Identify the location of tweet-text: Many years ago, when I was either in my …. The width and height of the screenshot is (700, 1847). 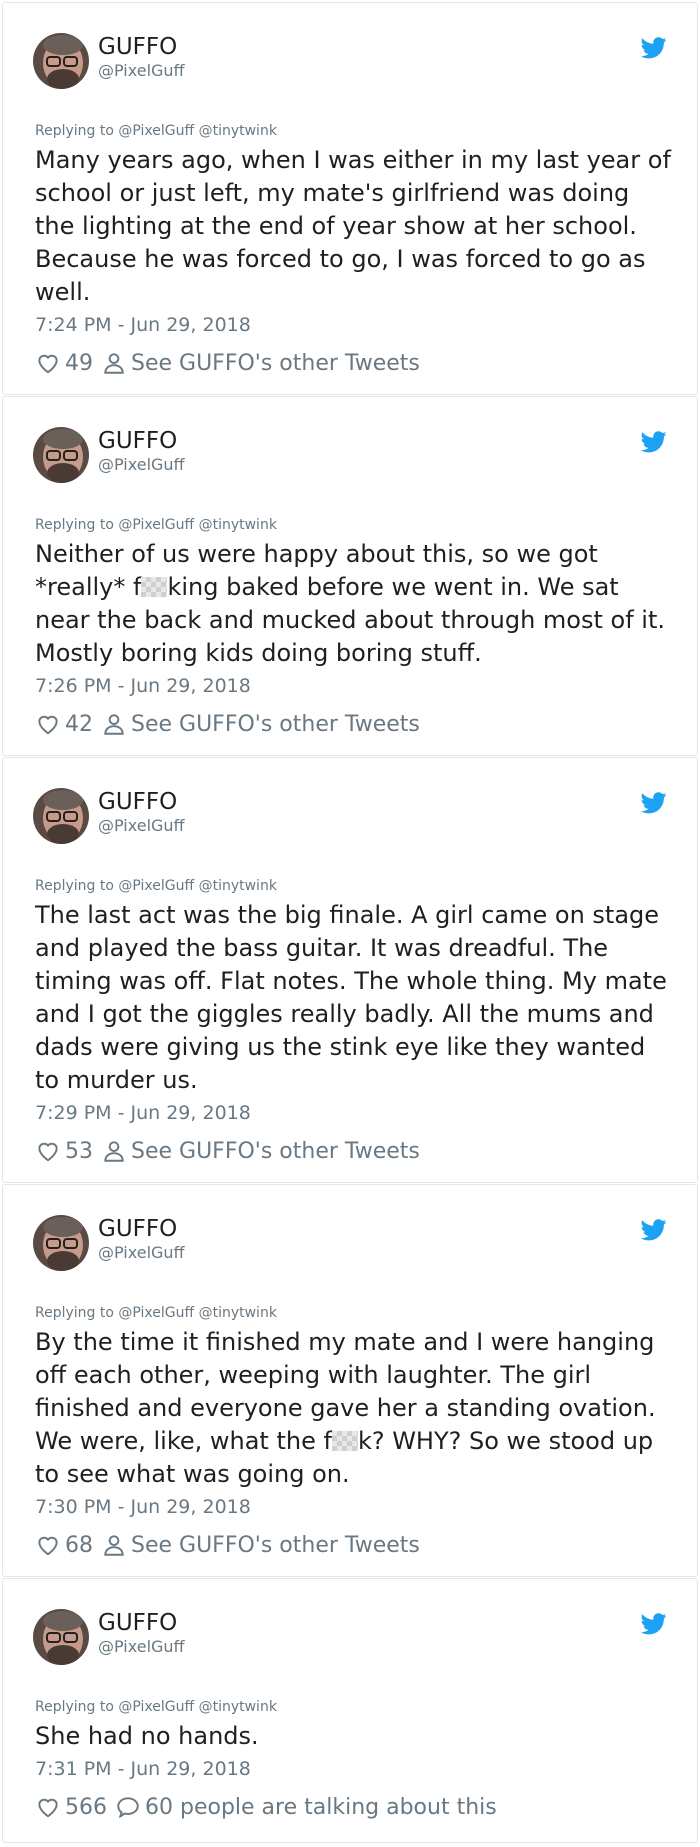
(353, 226).